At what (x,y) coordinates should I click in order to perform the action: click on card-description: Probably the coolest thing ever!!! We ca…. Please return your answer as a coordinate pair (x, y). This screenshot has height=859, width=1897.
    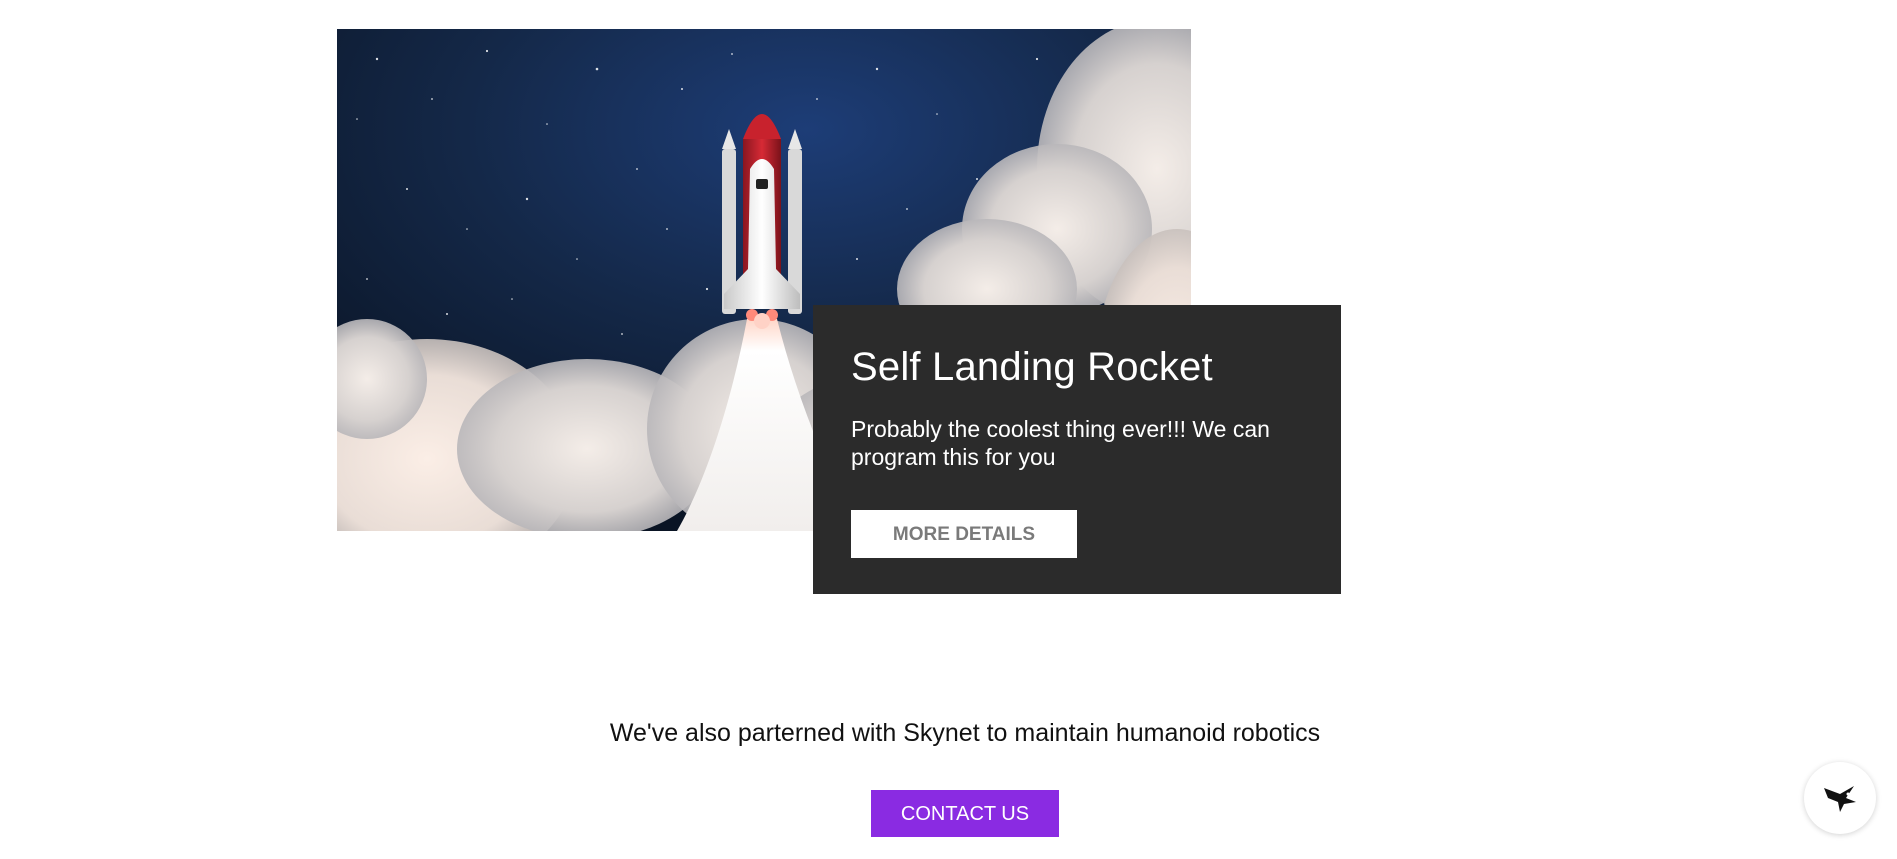
    Looking at the image, I should click on (1060, 443).